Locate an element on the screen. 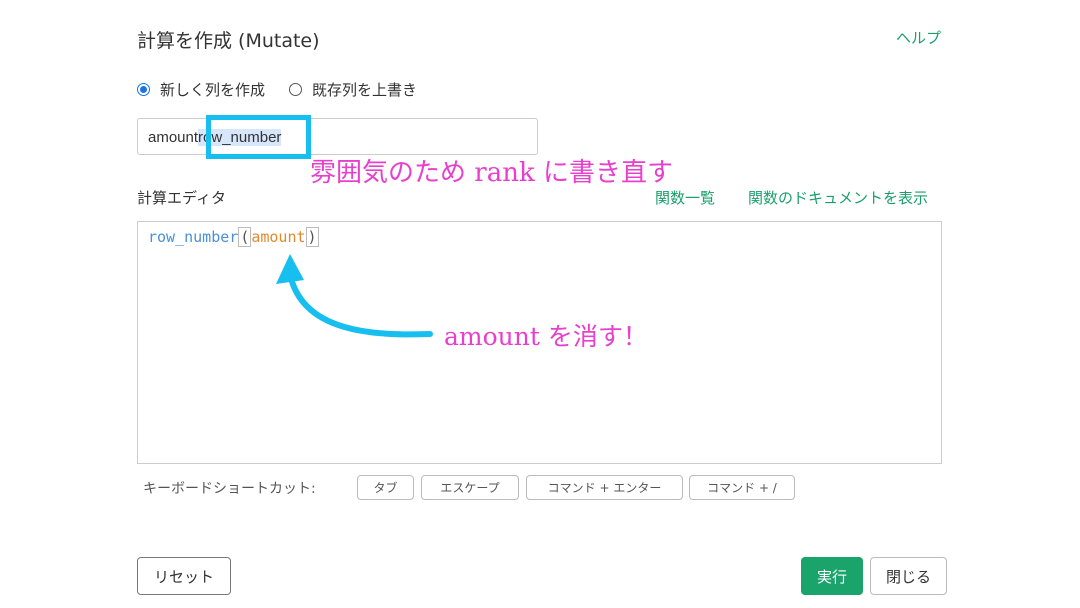  mode-radio-group: 新しく列を作成 既存列を上書き is located at coordinates (289, 89).